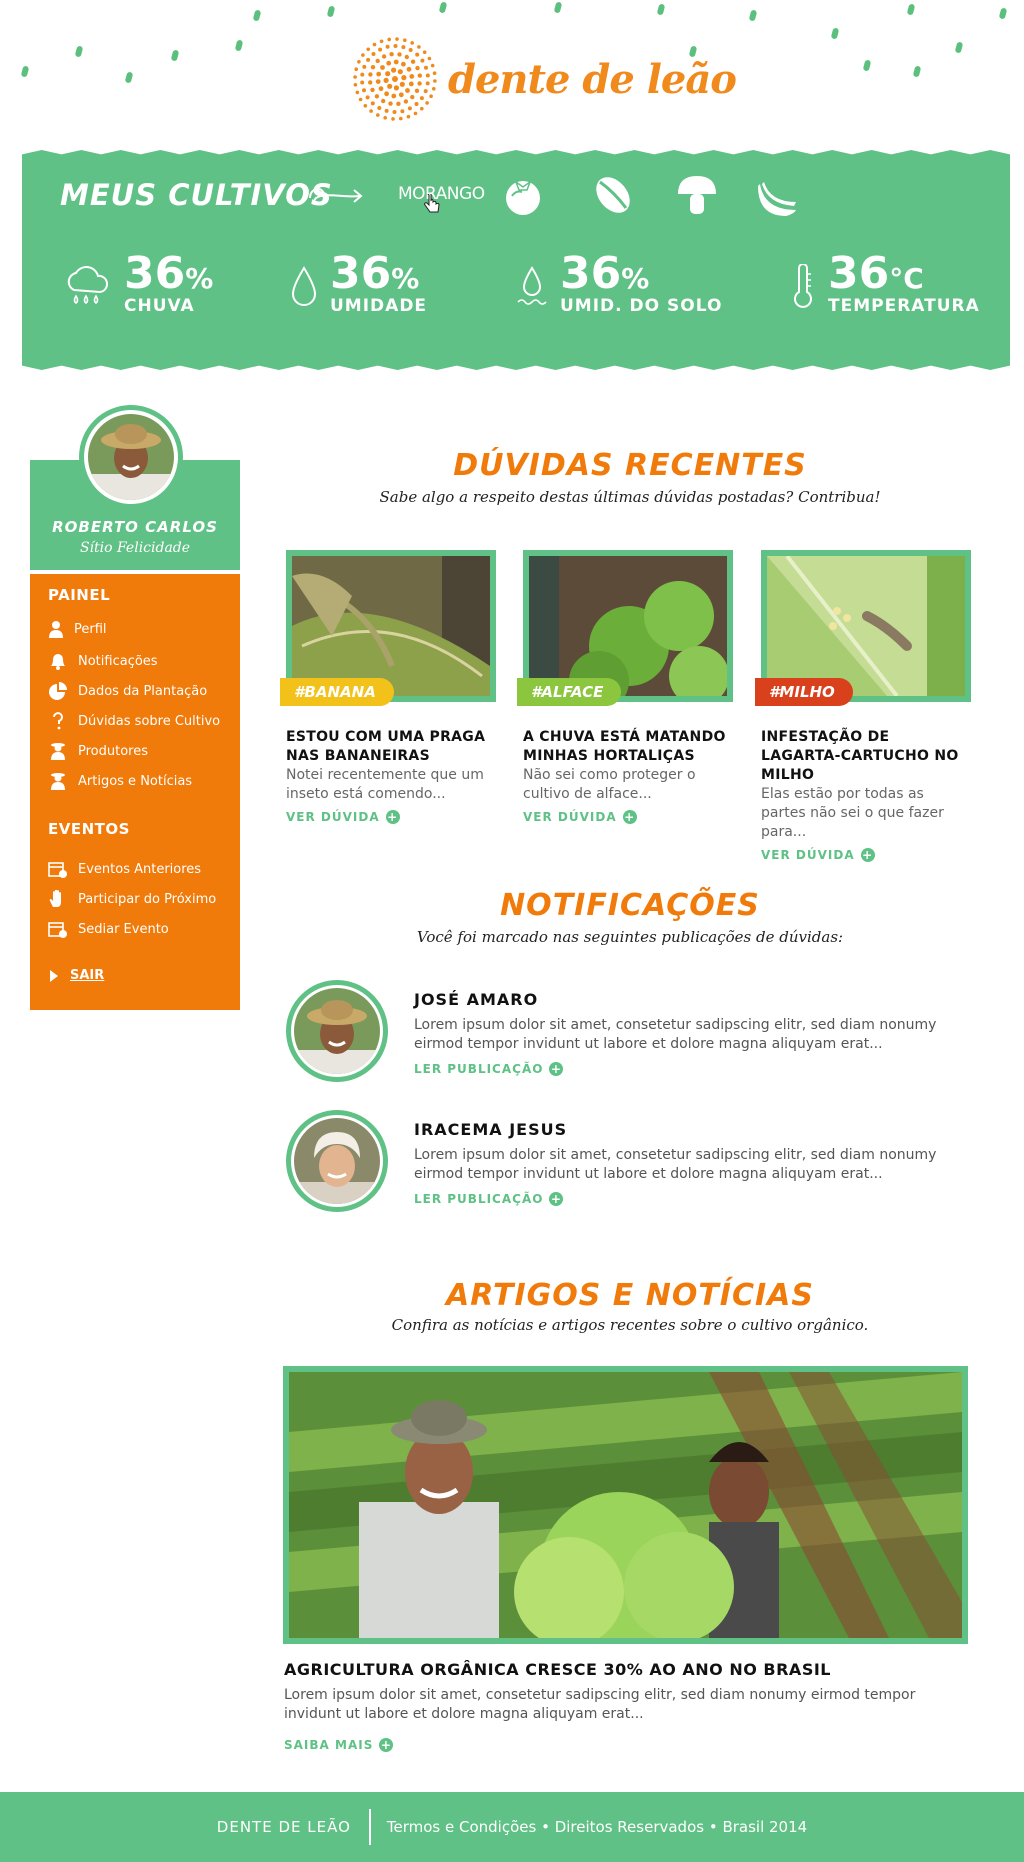 The width and height of the screenshot is (1024, 1862). I want to click on pie-chart-icon, so click(58, 691).